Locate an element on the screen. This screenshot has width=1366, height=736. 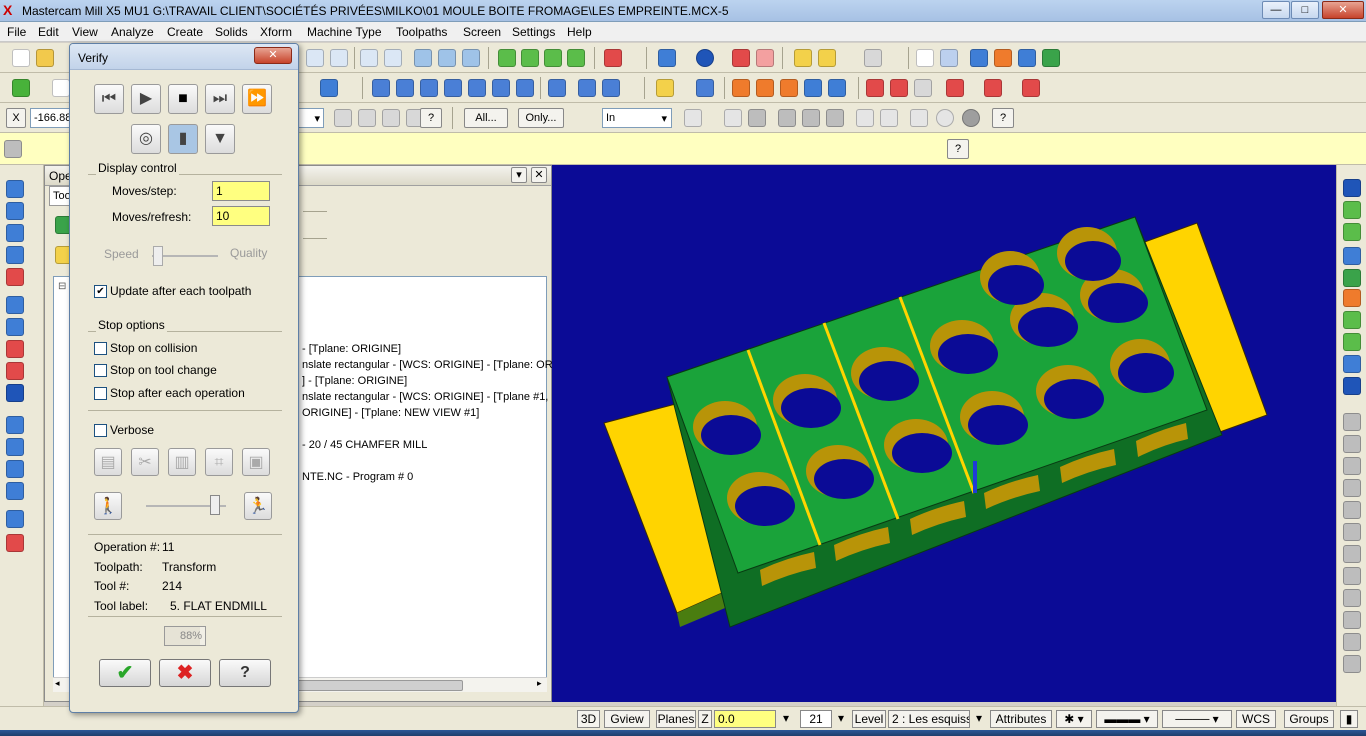
ribbon-help-button: ? is located at coordinates (431, 118).